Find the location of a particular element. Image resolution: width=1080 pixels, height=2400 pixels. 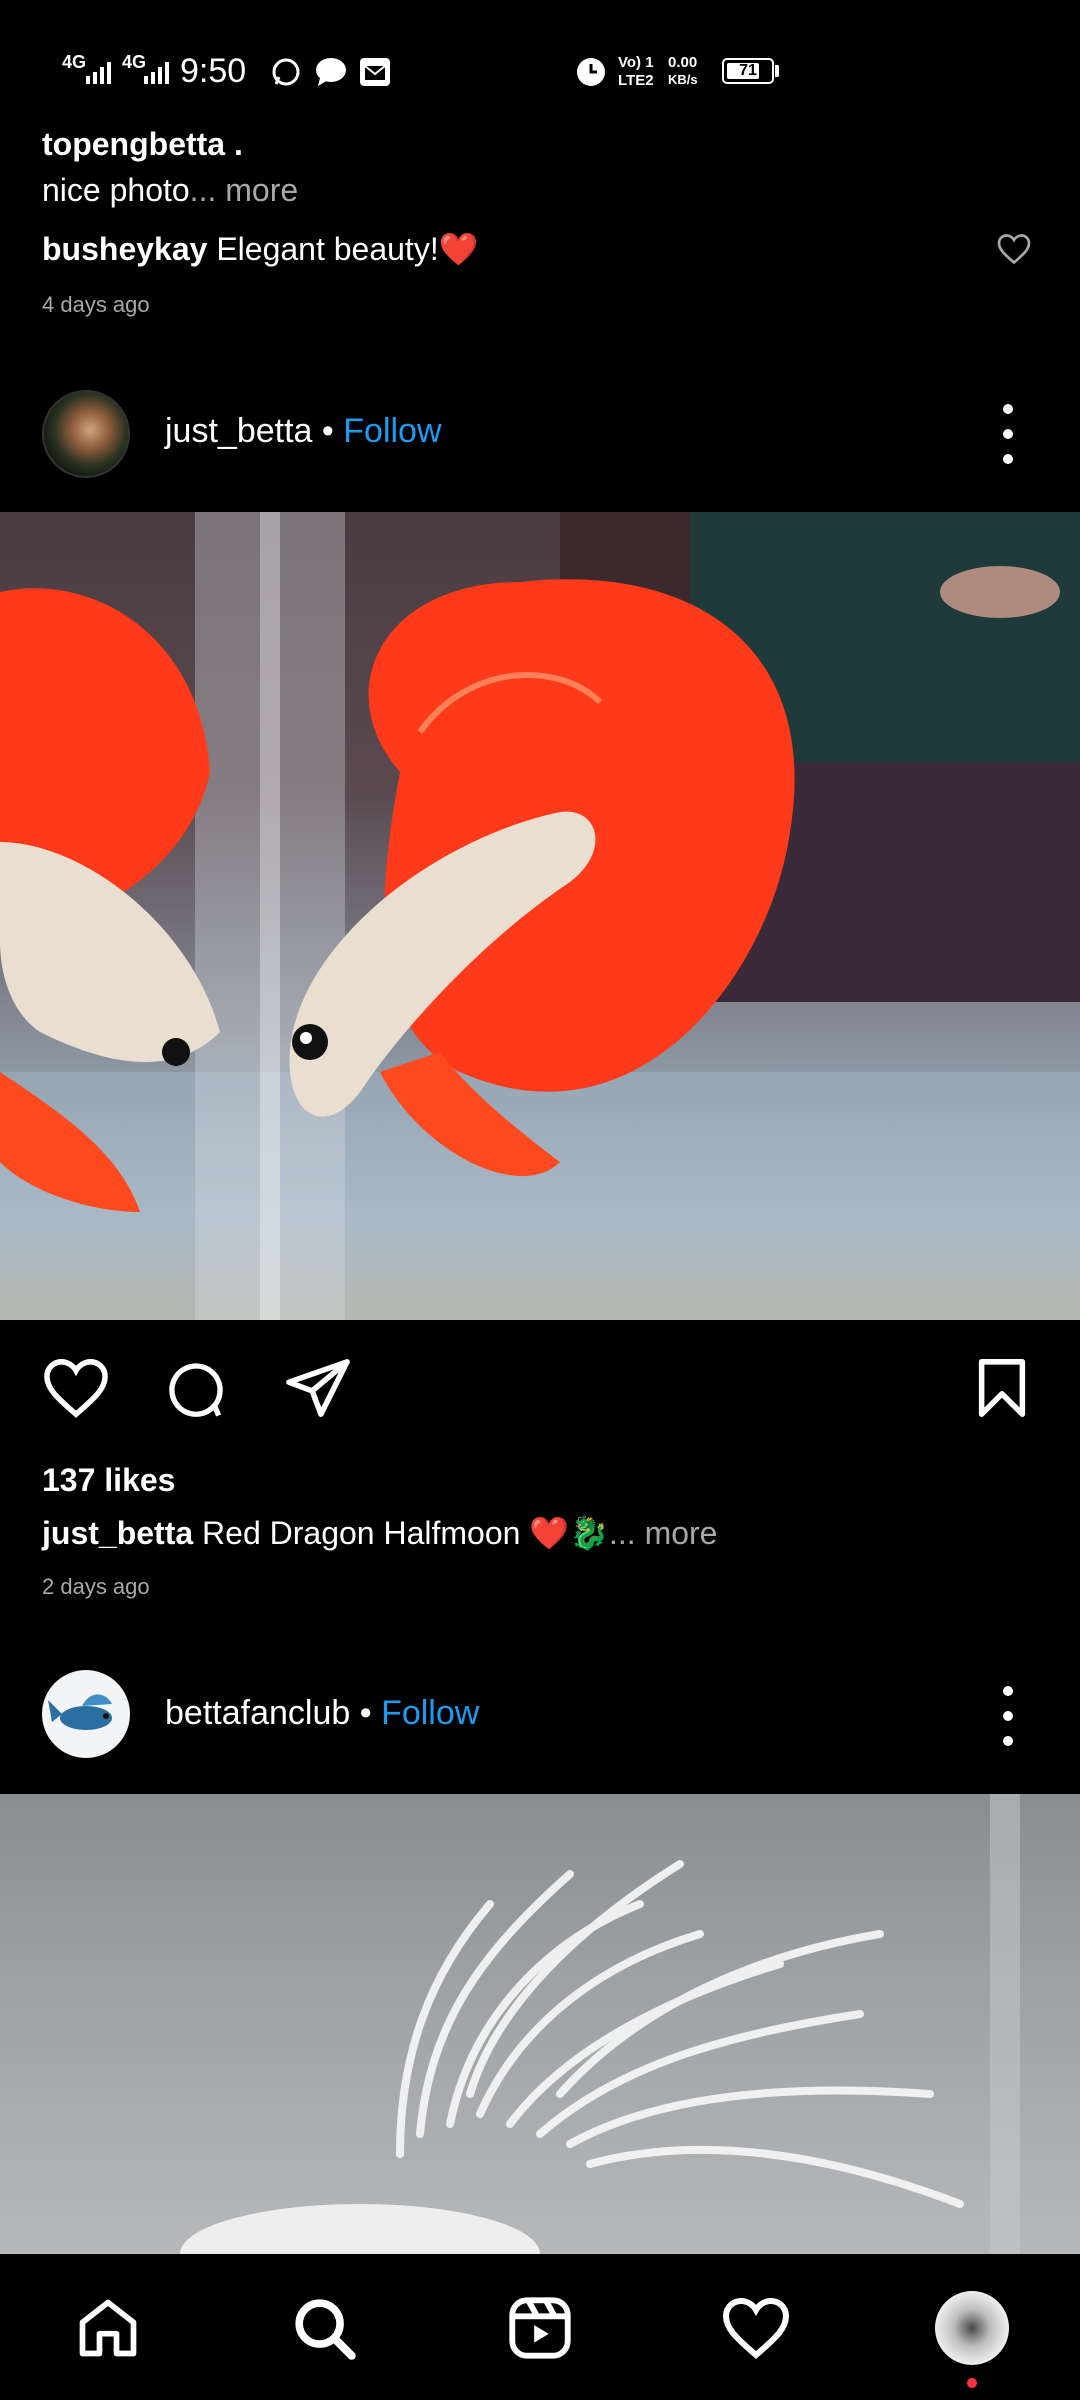

post1-timestamp: 2 days ago is located at coordinates (96, 1586).